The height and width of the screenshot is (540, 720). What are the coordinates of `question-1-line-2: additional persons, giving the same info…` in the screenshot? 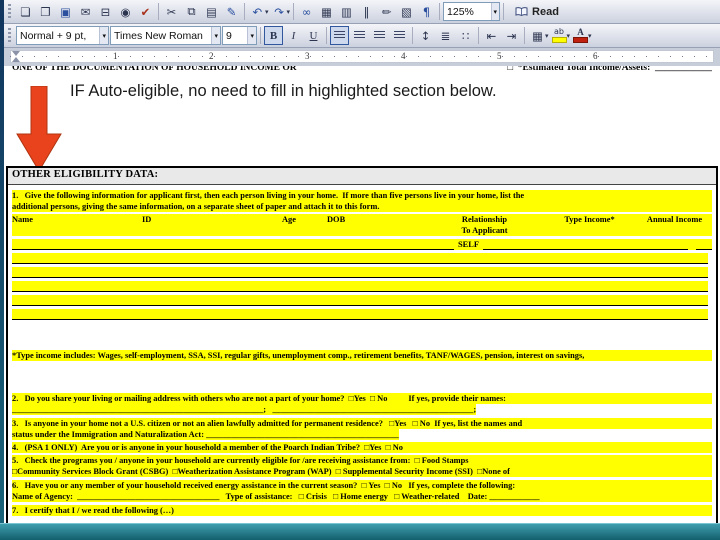 It's located at (362, 206).